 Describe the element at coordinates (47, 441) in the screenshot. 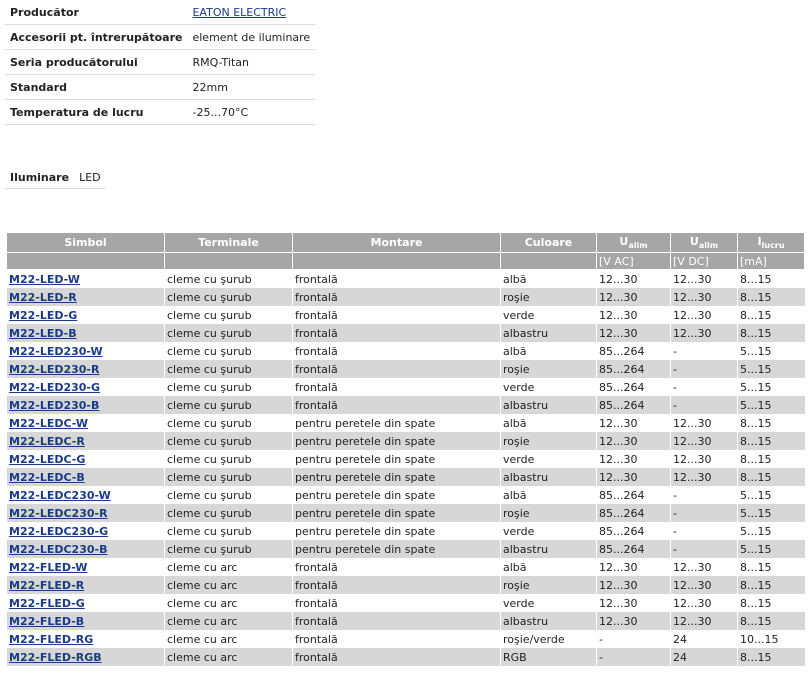

I see `product-link: M22-LEDC-R` at that location.